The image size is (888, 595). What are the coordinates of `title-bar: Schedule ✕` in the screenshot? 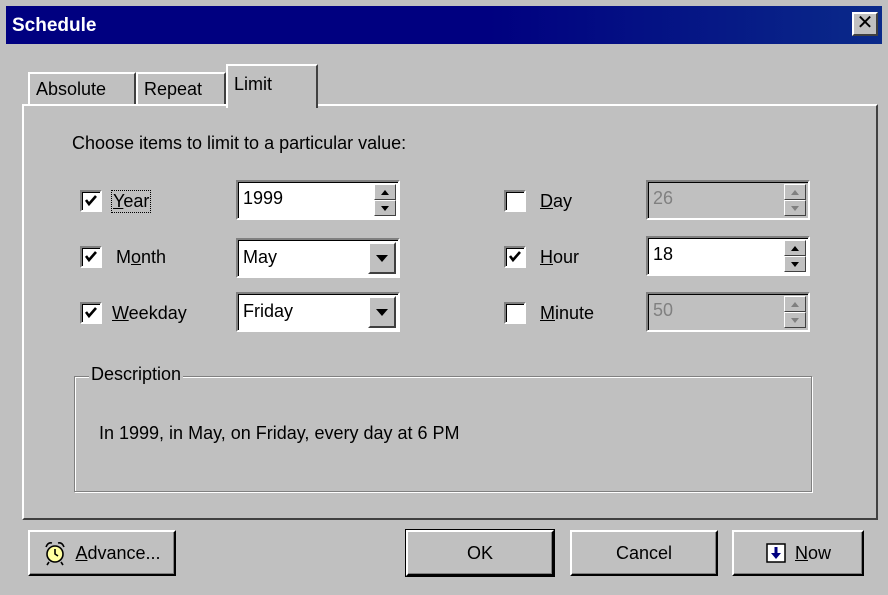 It's located at (444, 25).